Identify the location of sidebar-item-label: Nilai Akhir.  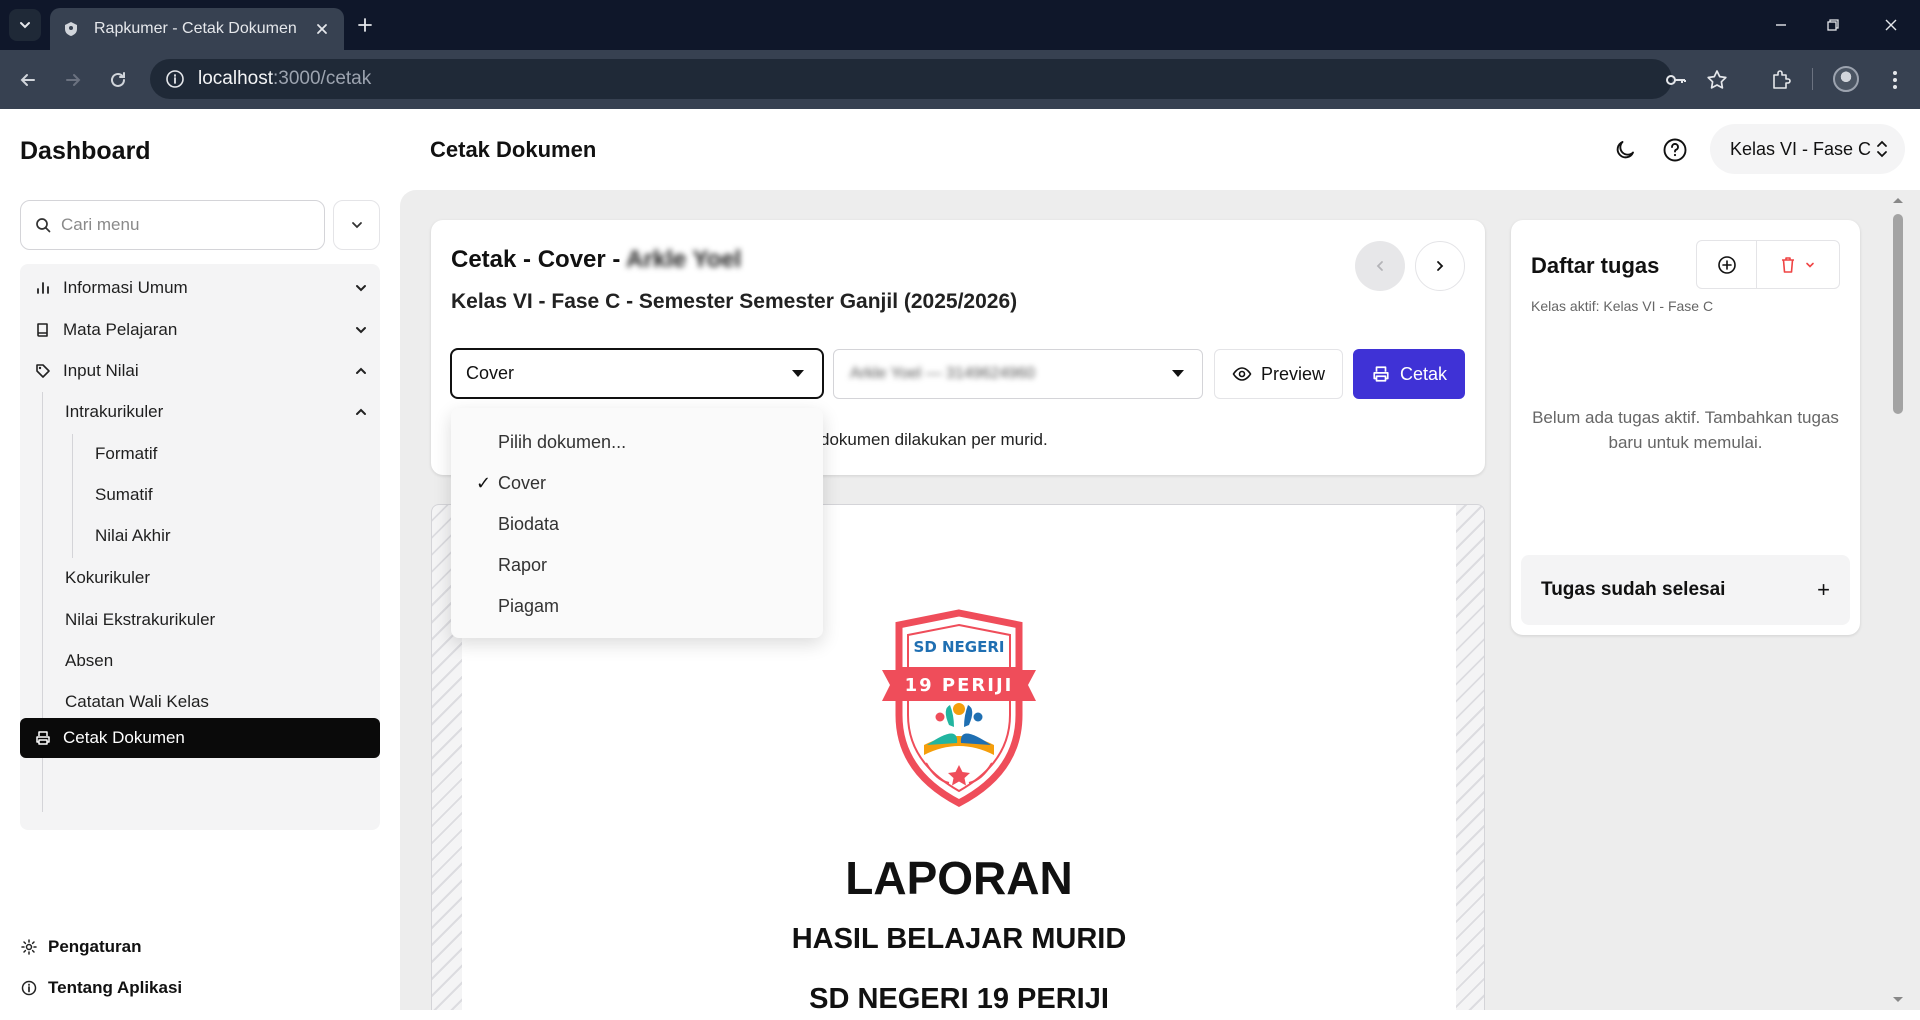
(133, 535).